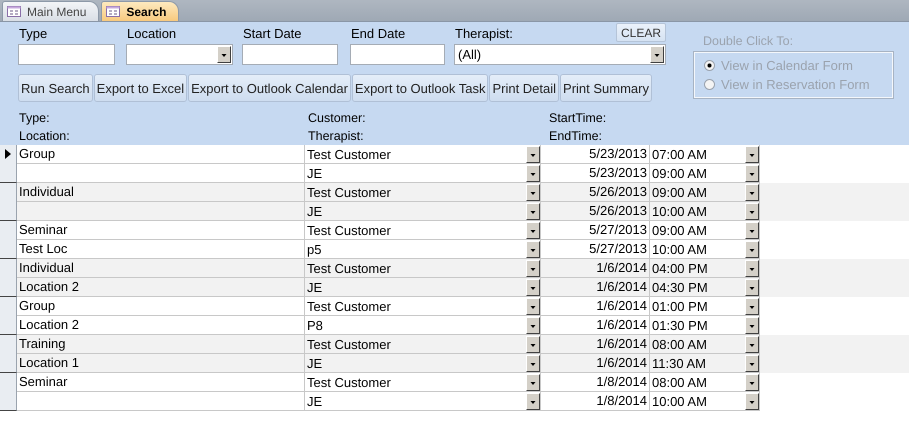  I want to click on field-label: Type, so click(33, 34).